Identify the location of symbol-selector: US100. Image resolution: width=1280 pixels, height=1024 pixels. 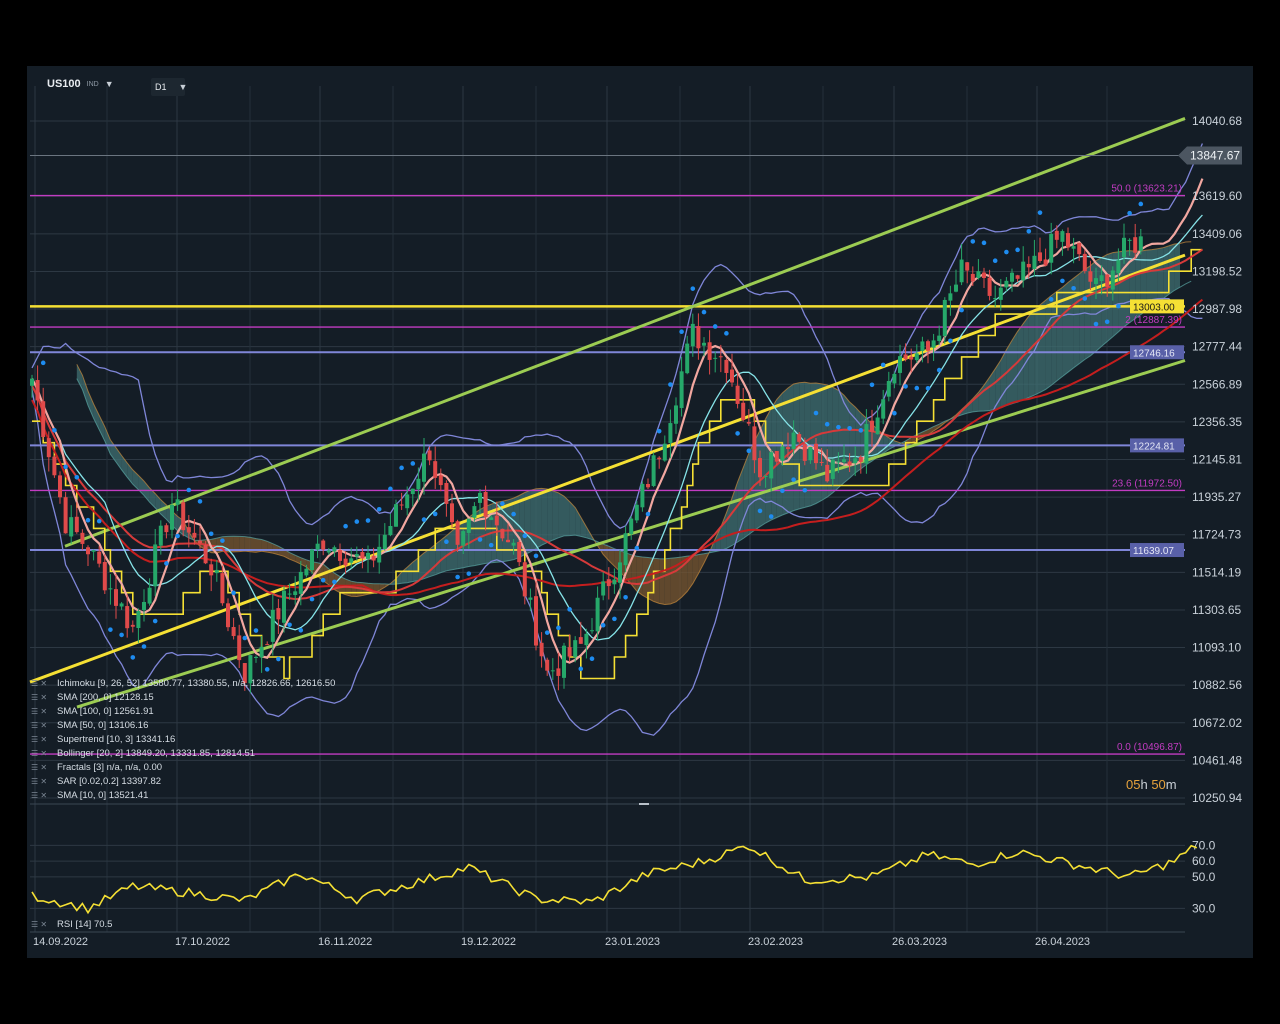
(64, 84).